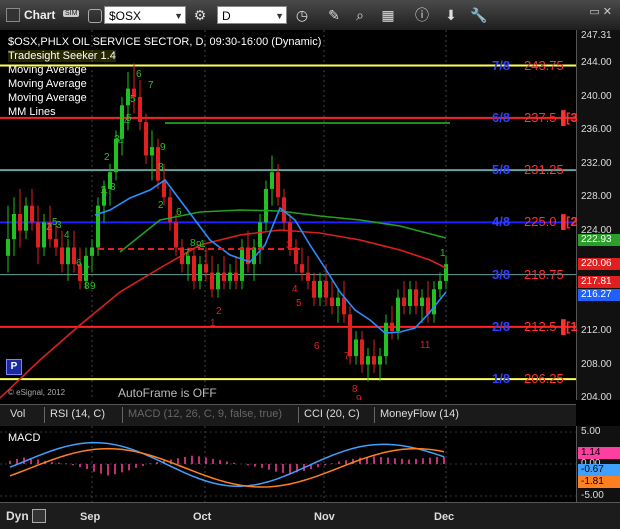 This screenshot has height=529, width=620. Describe the element at coordinates (161, 205) in the screenshot. I see `seeker-count-green: 2` at that location.